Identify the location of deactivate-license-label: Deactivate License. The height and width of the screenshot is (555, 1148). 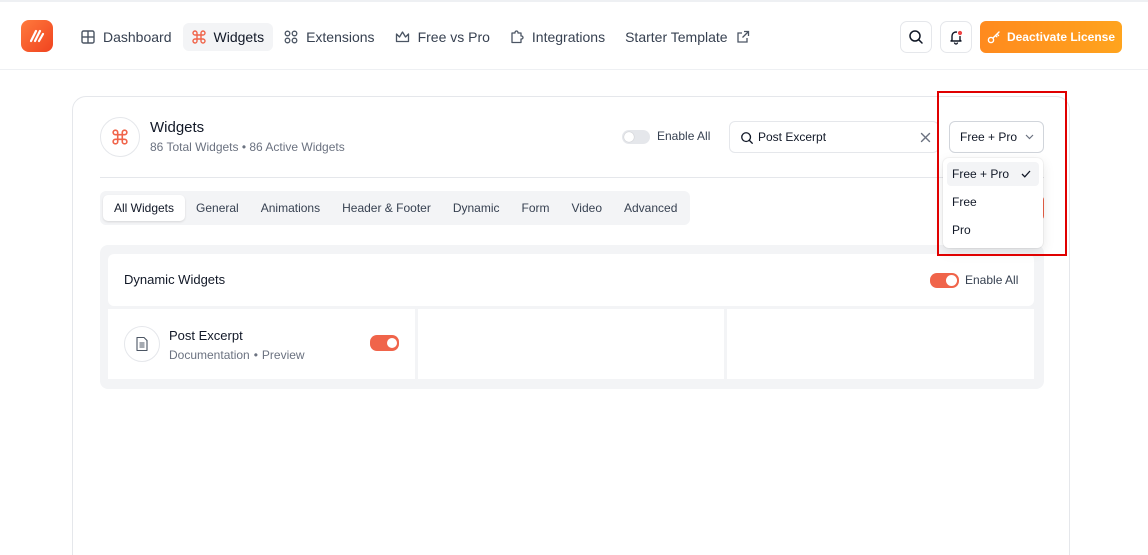
(1061, 37).